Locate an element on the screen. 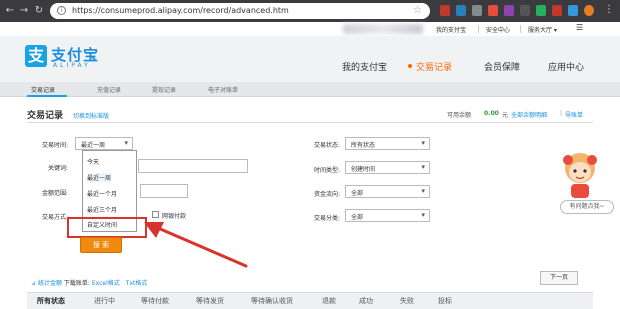 The height and width of the screenshot is (309, 620). alipay-logo-icon: 支 is located at coordinates (36, 56).